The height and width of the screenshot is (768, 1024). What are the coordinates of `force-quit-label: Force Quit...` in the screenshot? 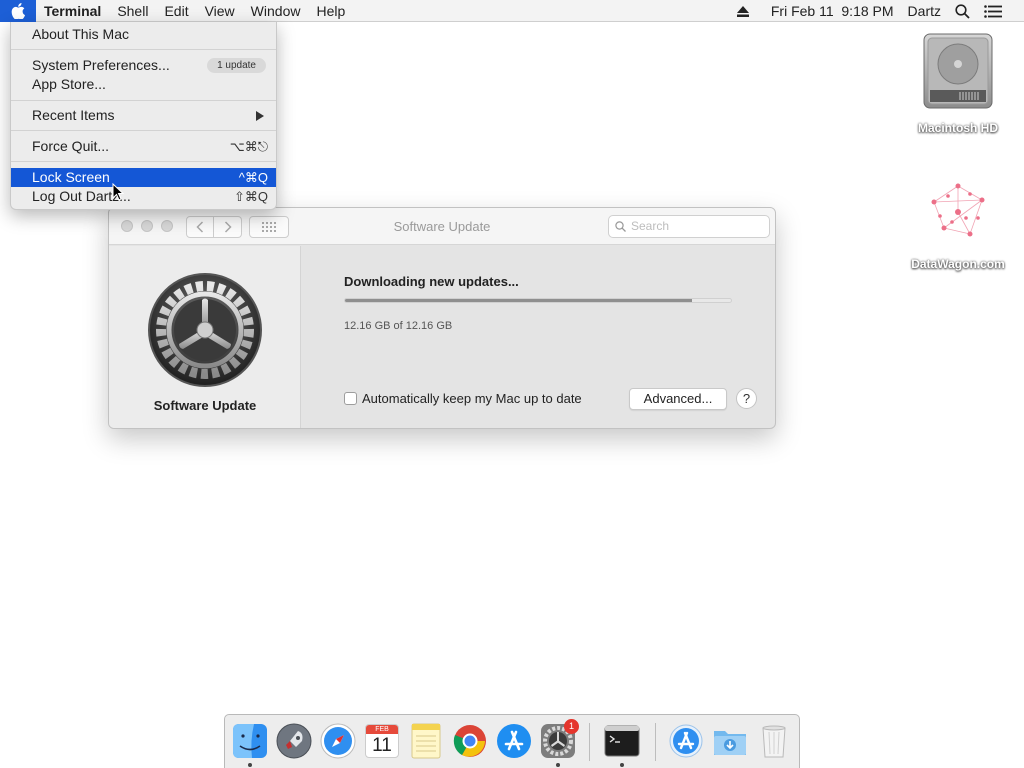 It's located at (71, 146).